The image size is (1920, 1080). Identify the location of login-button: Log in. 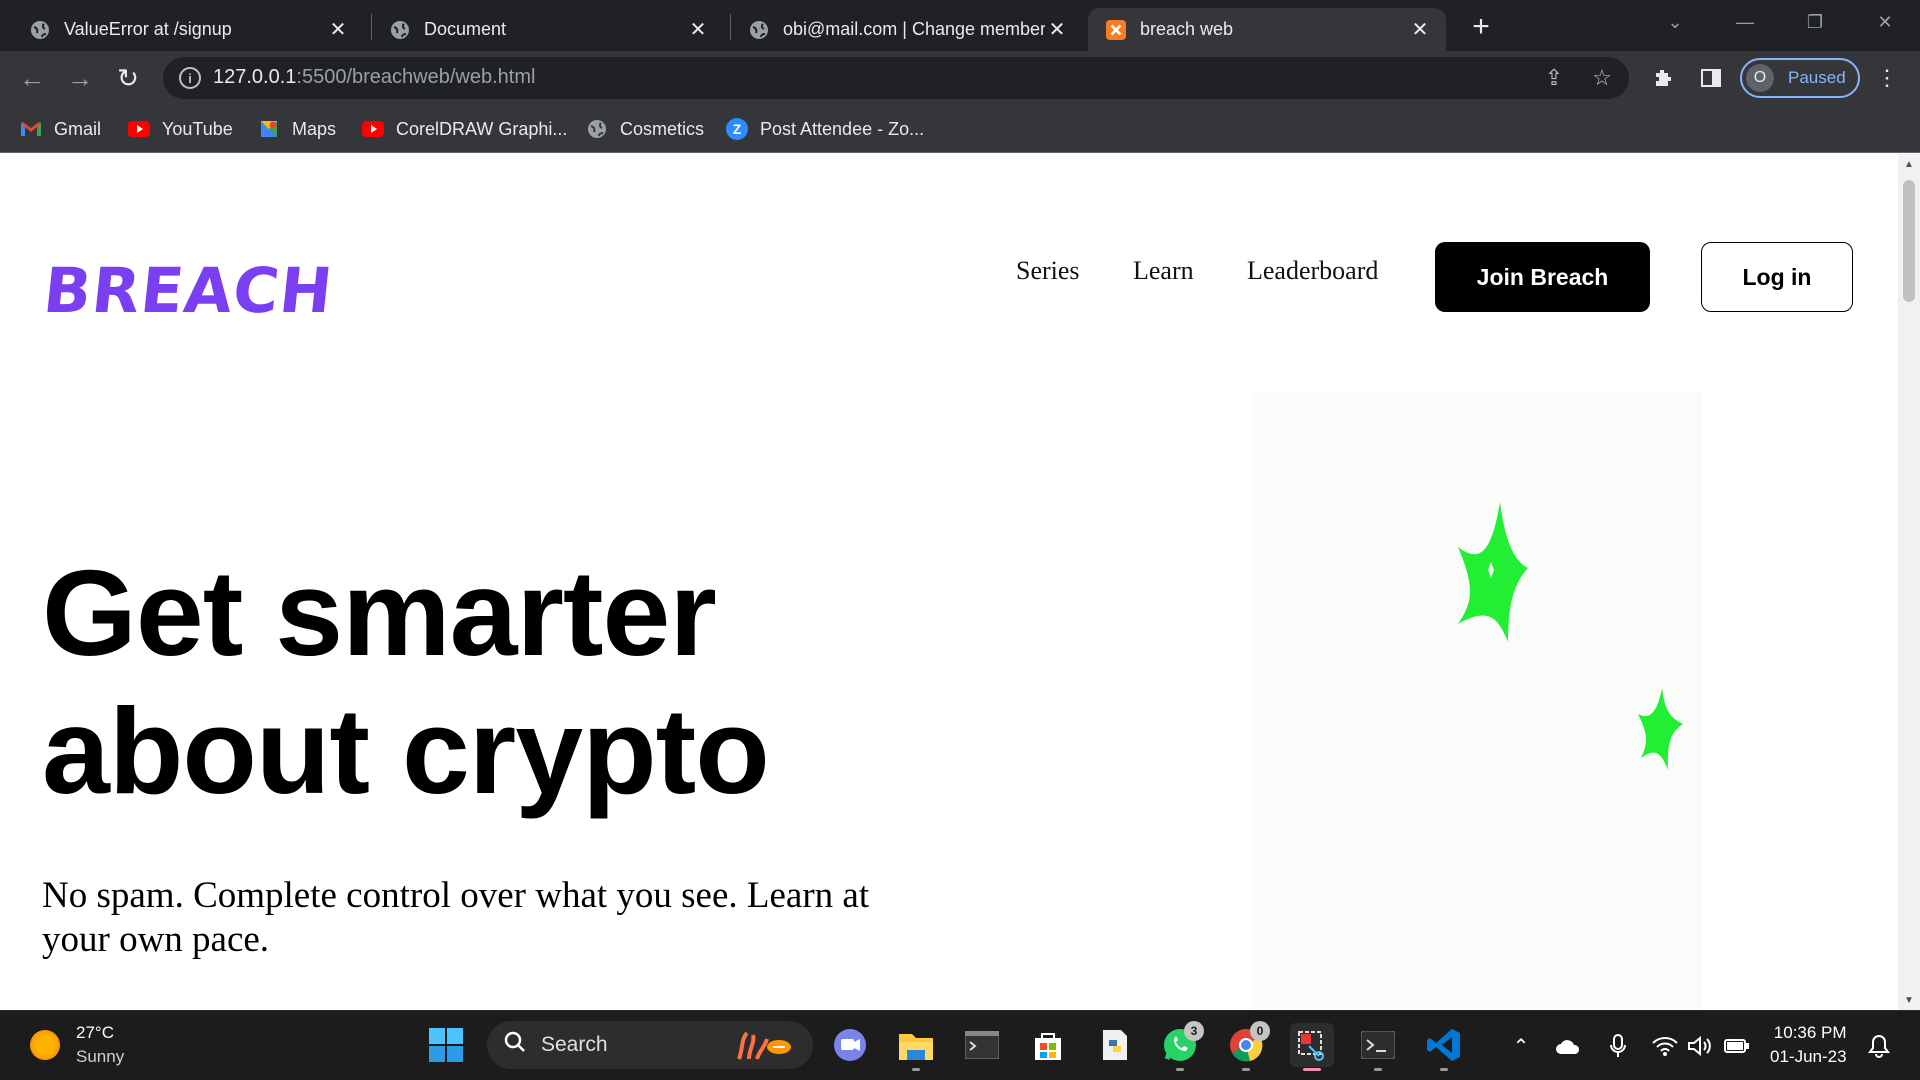
(1777, 277).